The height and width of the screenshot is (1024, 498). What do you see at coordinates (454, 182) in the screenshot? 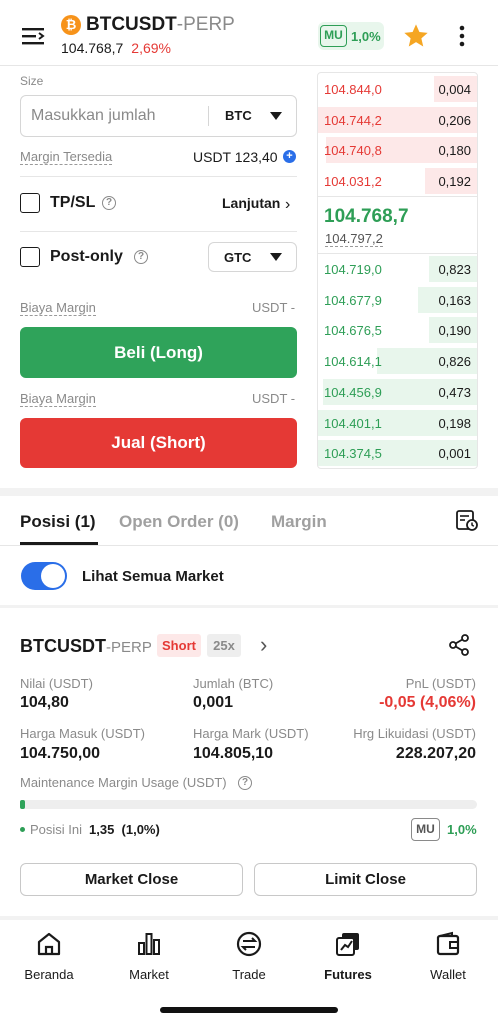
I see `ask-qty: 0,192` at bounding box center [454, 182].